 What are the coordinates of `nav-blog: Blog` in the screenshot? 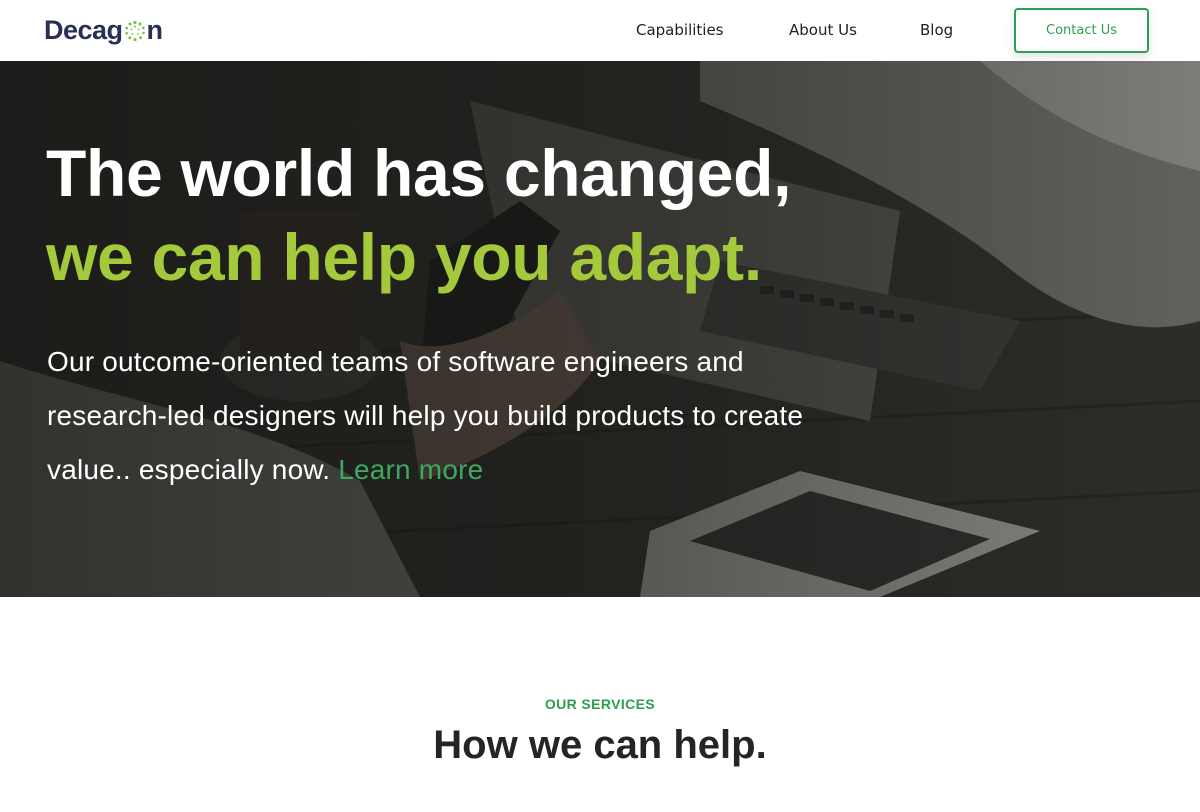 It's located at (936, 30).